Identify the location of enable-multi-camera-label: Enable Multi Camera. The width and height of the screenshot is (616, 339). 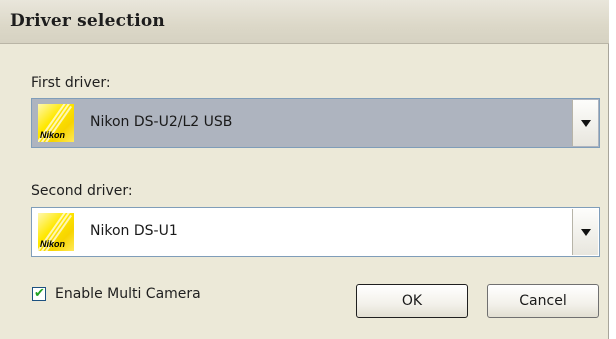
(128, 294).